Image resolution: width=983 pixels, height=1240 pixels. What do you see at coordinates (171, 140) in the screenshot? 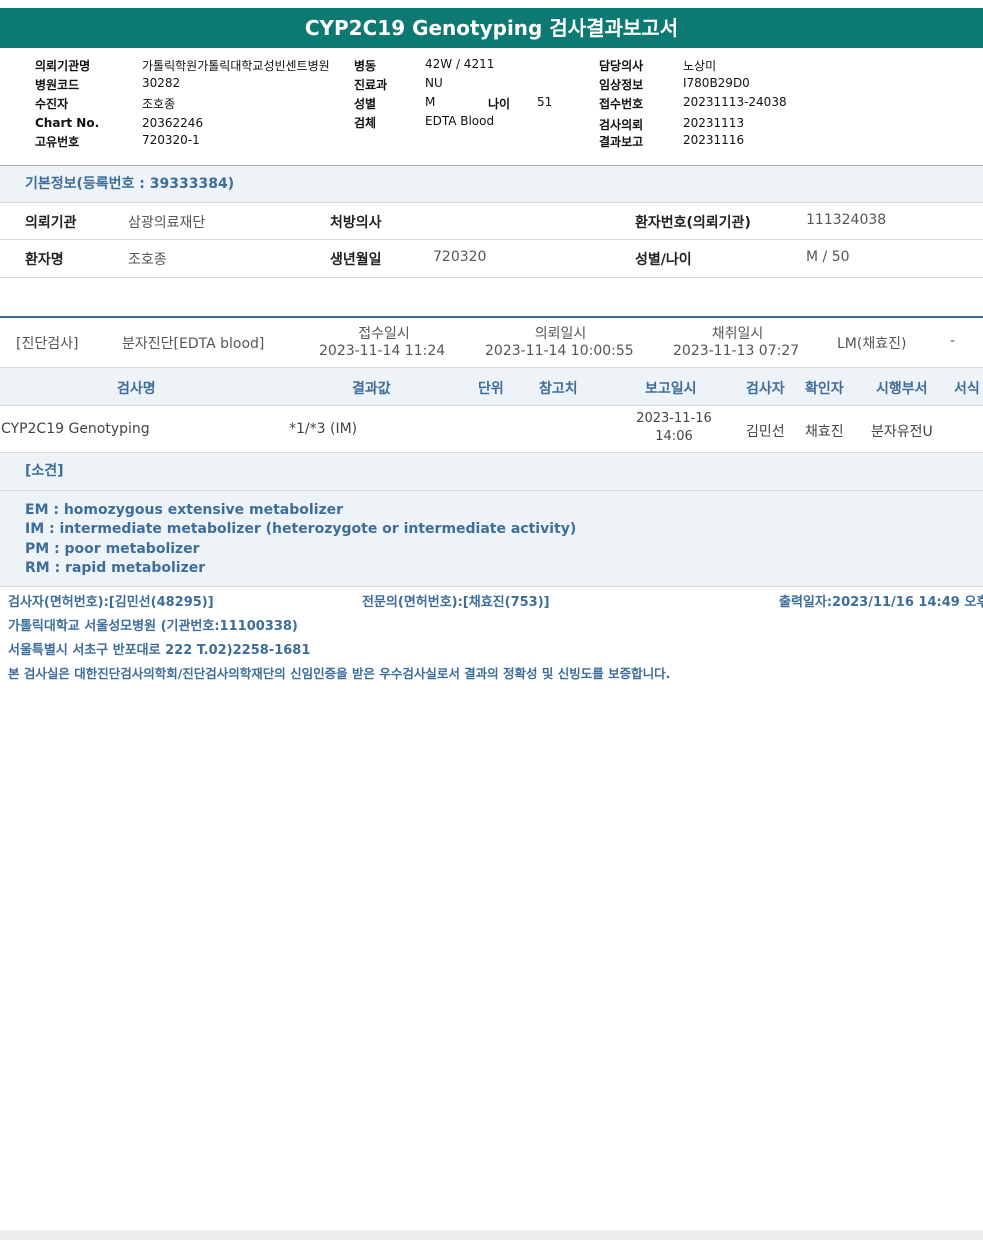
I see `header-value: 720320-1` at bounding box center [171, 140].